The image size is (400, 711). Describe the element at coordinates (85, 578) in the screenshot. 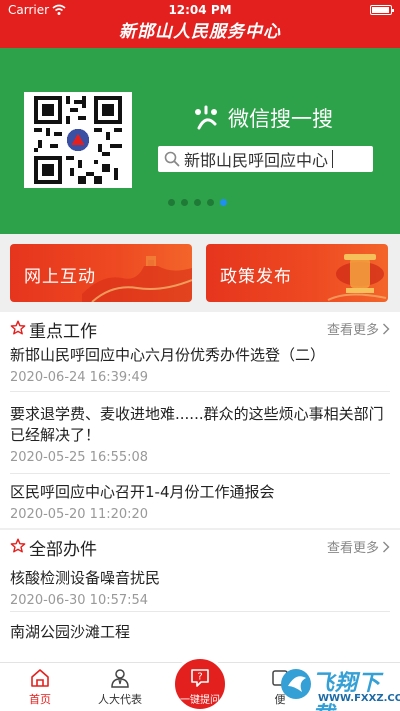

I see `news-title: 核酸检测设备噪音扰民` at that location.